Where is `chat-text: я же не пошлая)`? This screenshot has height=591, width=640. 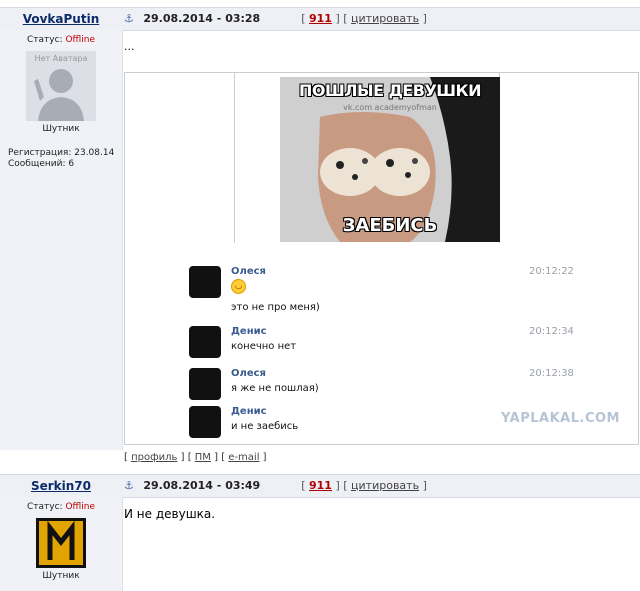 chat-text: я же не пошлая) is located at coordinates (275, 388).